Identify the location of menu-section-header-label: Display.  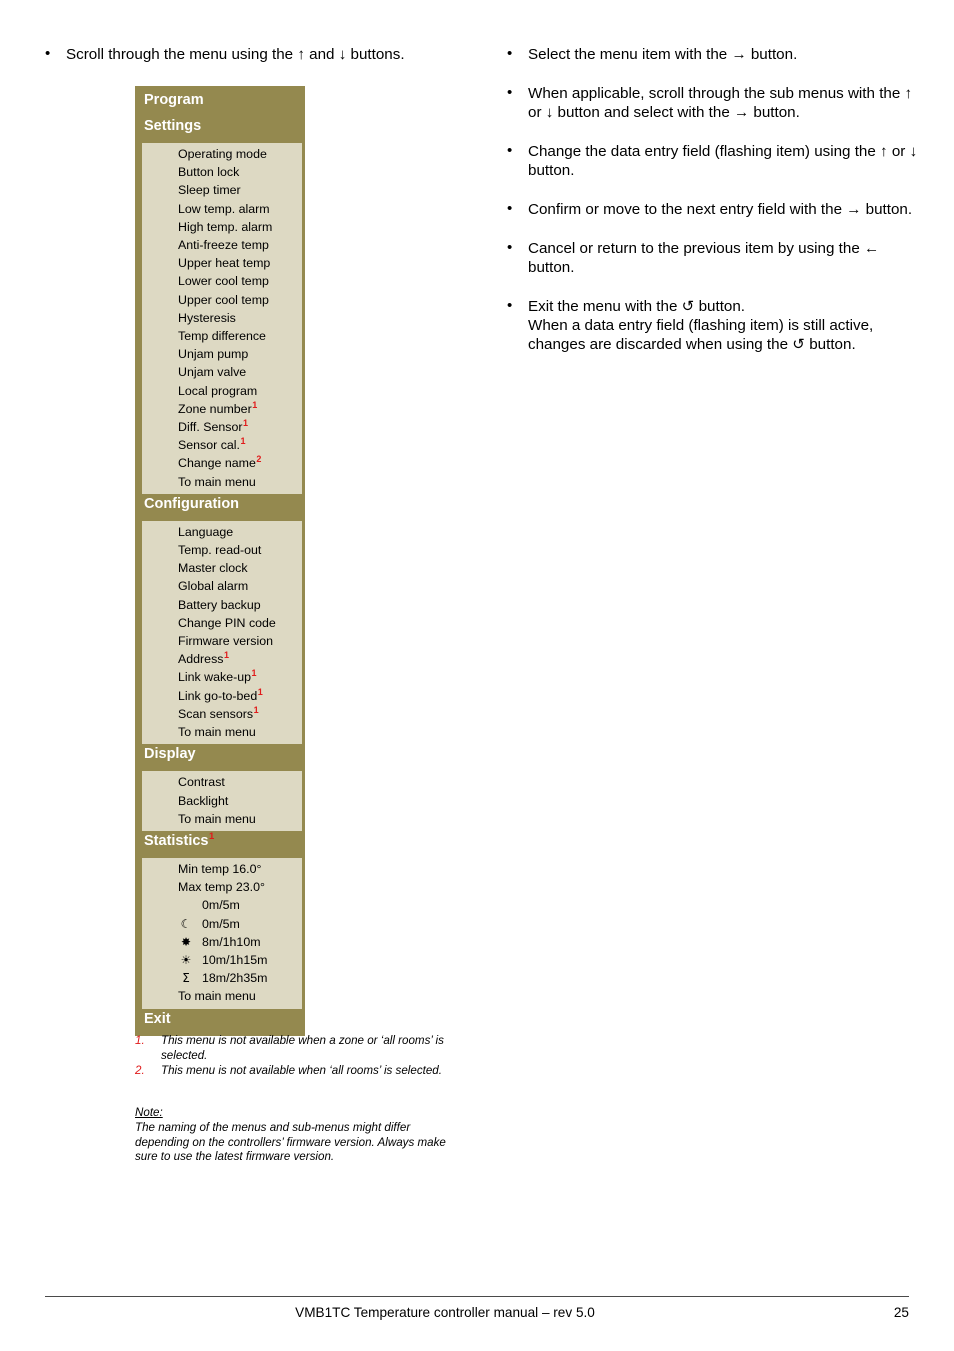
(170, 754).